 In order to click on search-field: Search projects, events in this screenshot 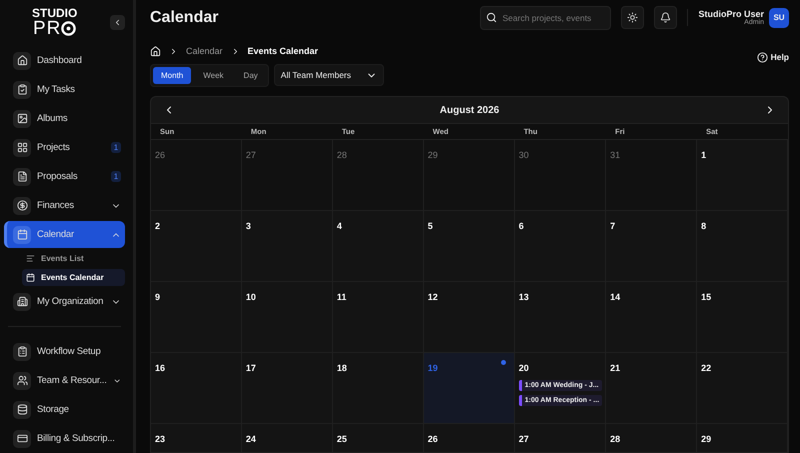, I will do `click(546, 18)`.